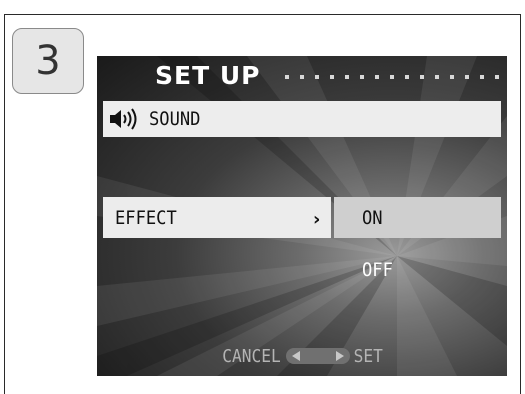  Describe the element at coordinates (217, 217) in the screenshot. I see `setting-row-effect: EFFECT ›` at that location.